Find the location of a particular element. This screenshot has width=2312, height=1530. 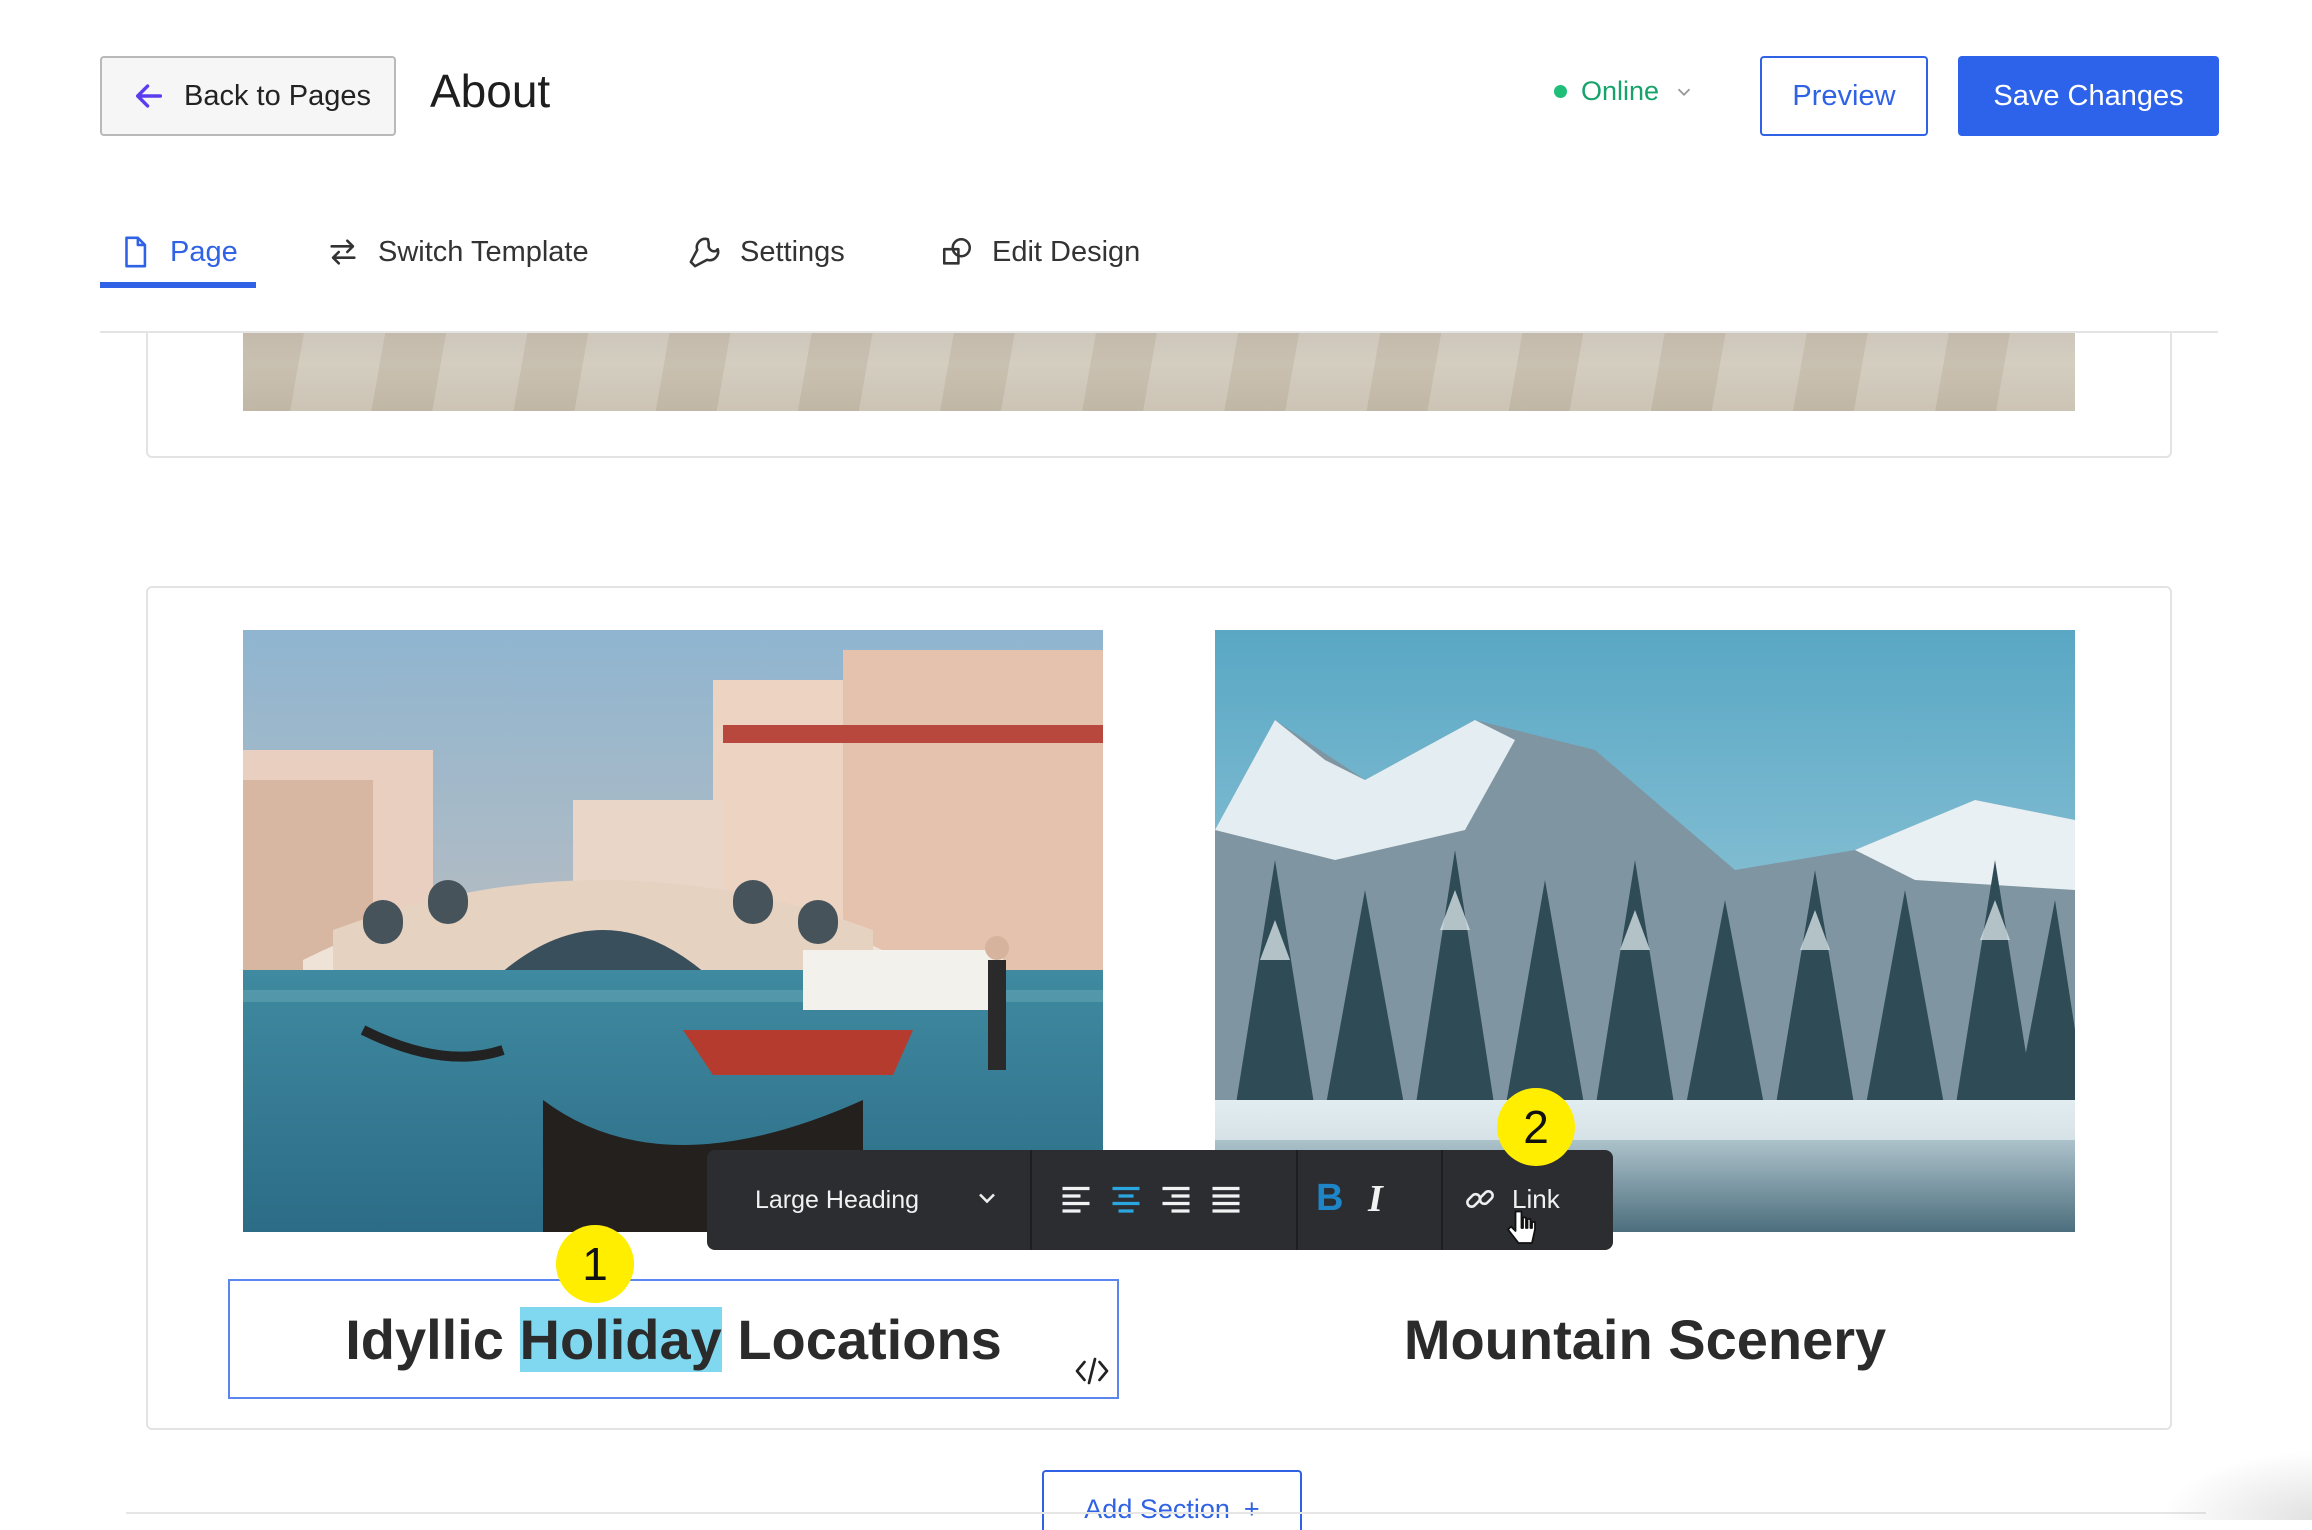

italic-button: I is located at coordinates (1375, 1199).